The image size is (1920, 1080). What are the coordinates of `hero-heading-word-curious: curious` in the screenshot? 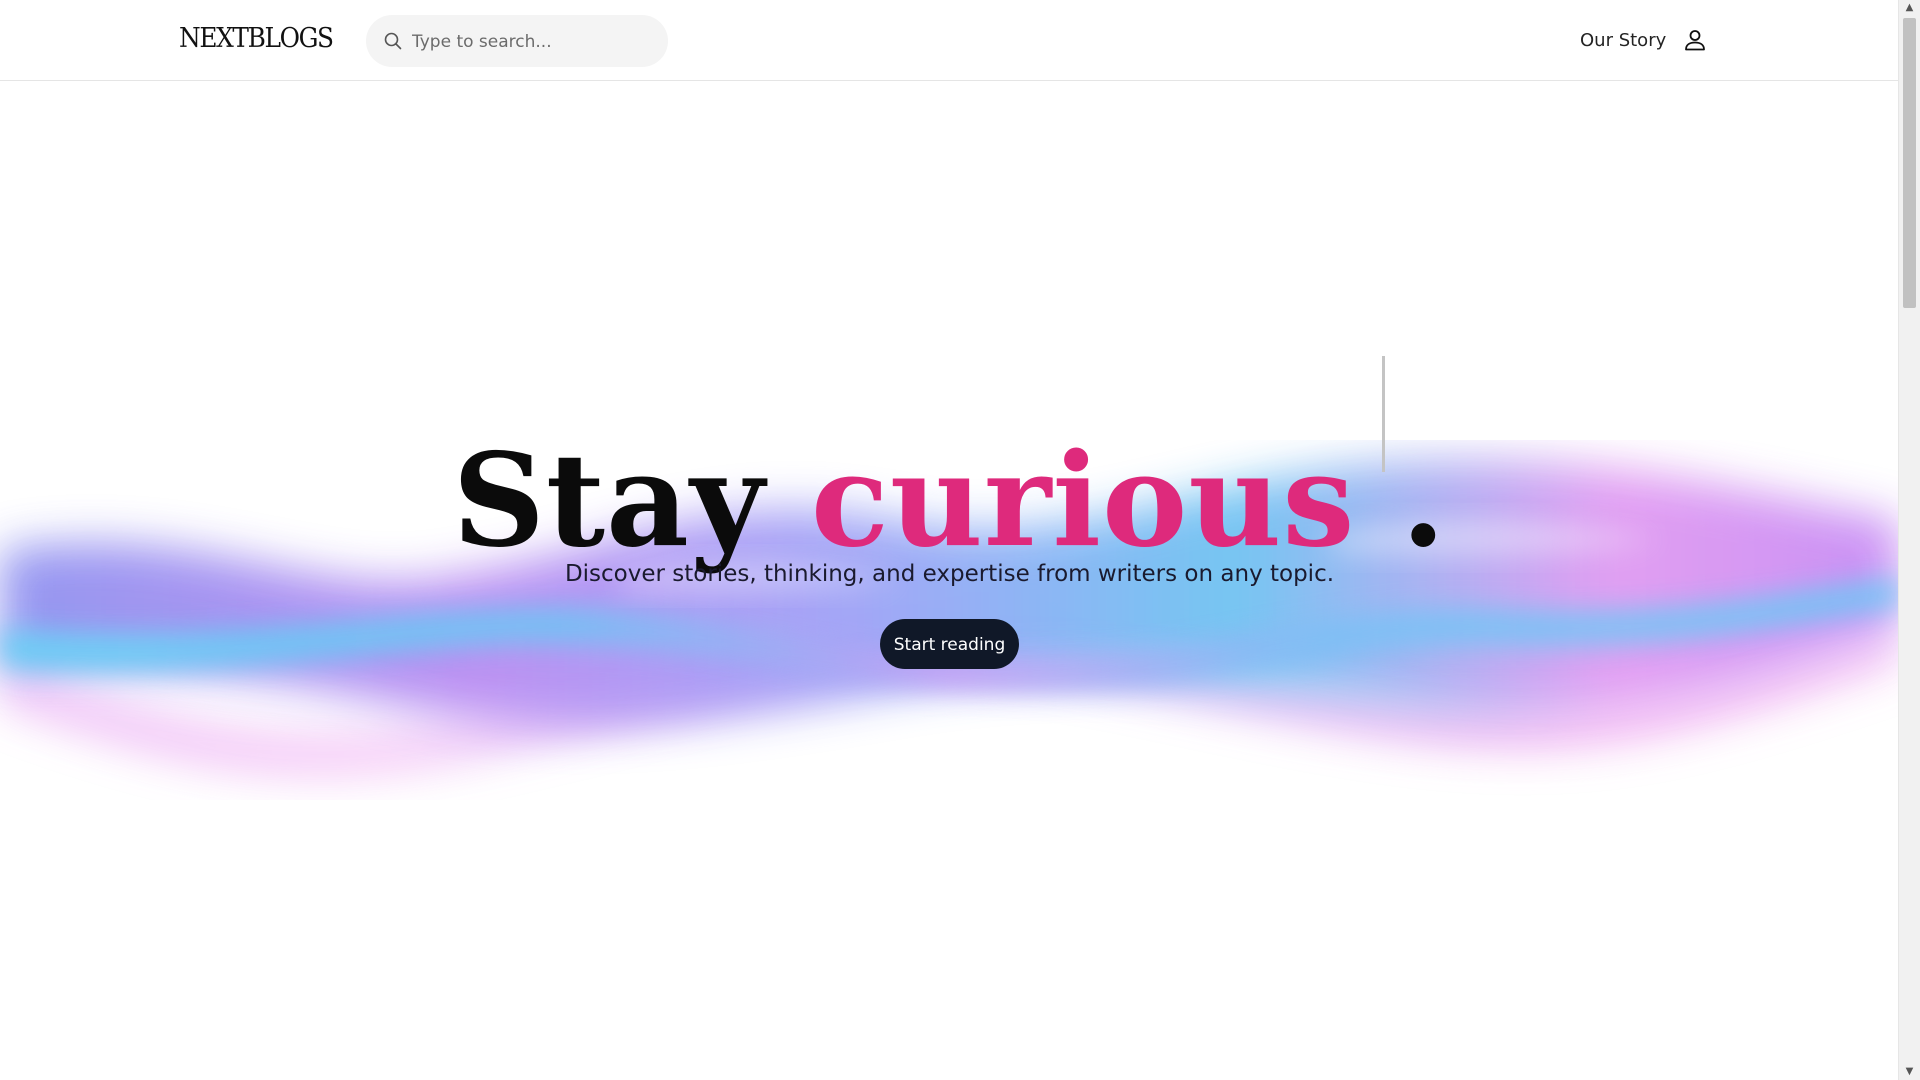 It's located at (1083, 500).